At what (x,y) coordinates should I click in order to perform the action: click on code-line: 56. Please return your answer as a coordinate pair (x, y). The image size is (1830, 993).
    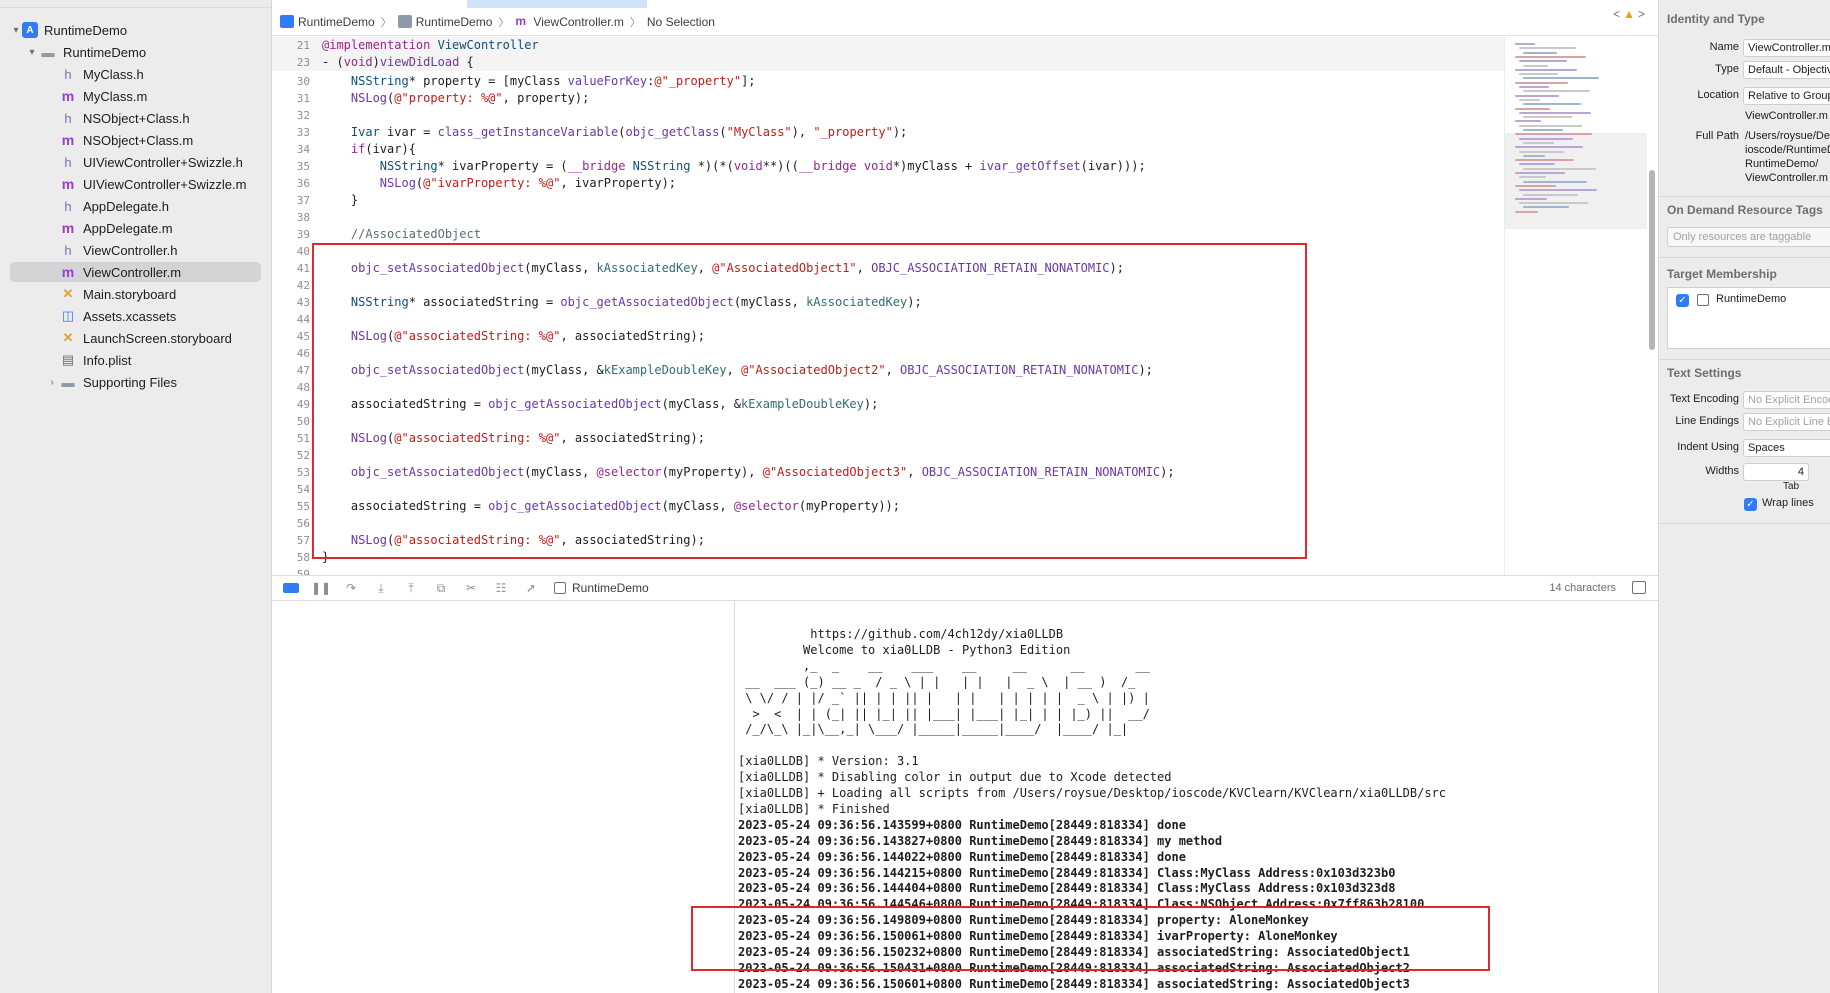
    Looking at the image, I should click on (888, 523).